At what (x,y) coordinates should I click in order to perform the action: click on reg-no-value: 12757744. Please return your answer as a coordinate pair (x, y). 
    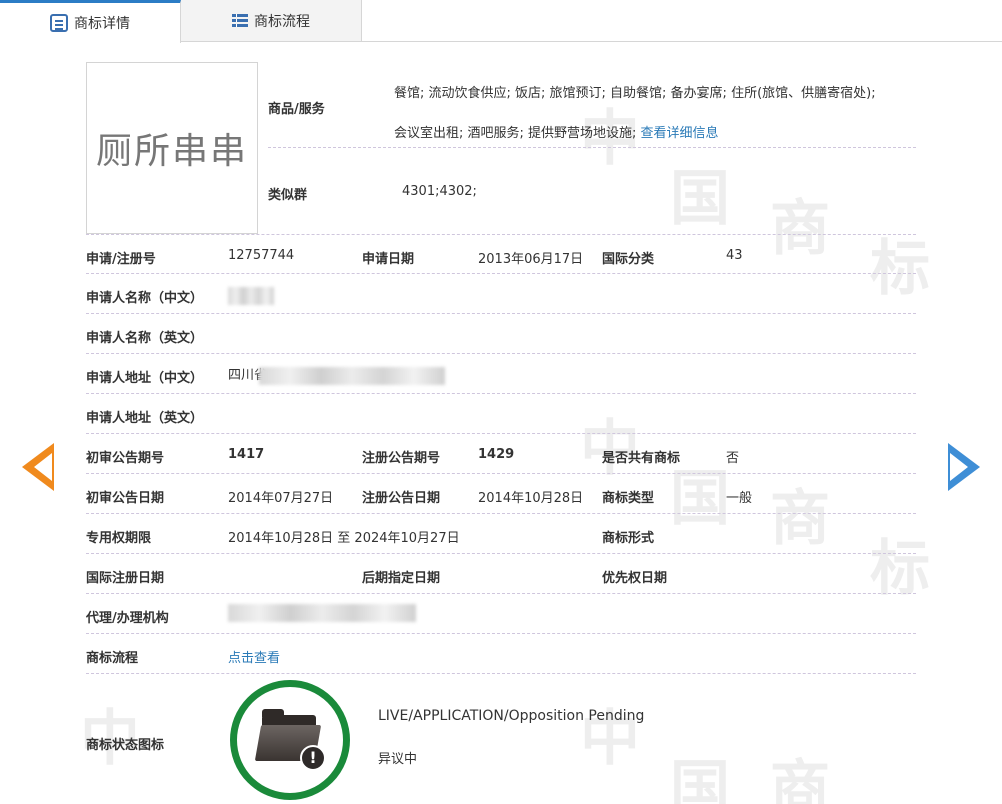
    Looking at the image, I should click on (261, 255).